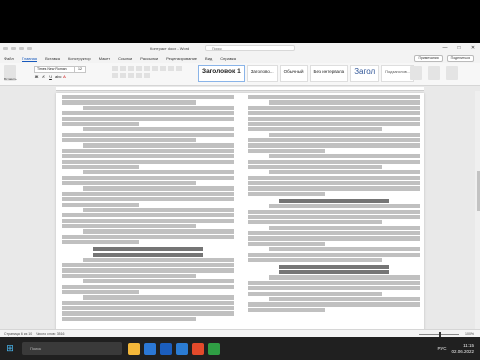 This screenshot has height=360, width=480. I want to click on align-center-icon, so click(179, 68).